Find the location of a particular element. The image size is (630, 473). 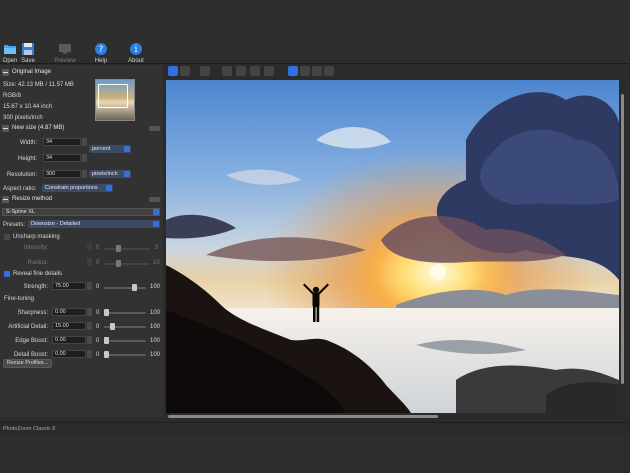

intensity-slider is located at coordinates (127, 248).